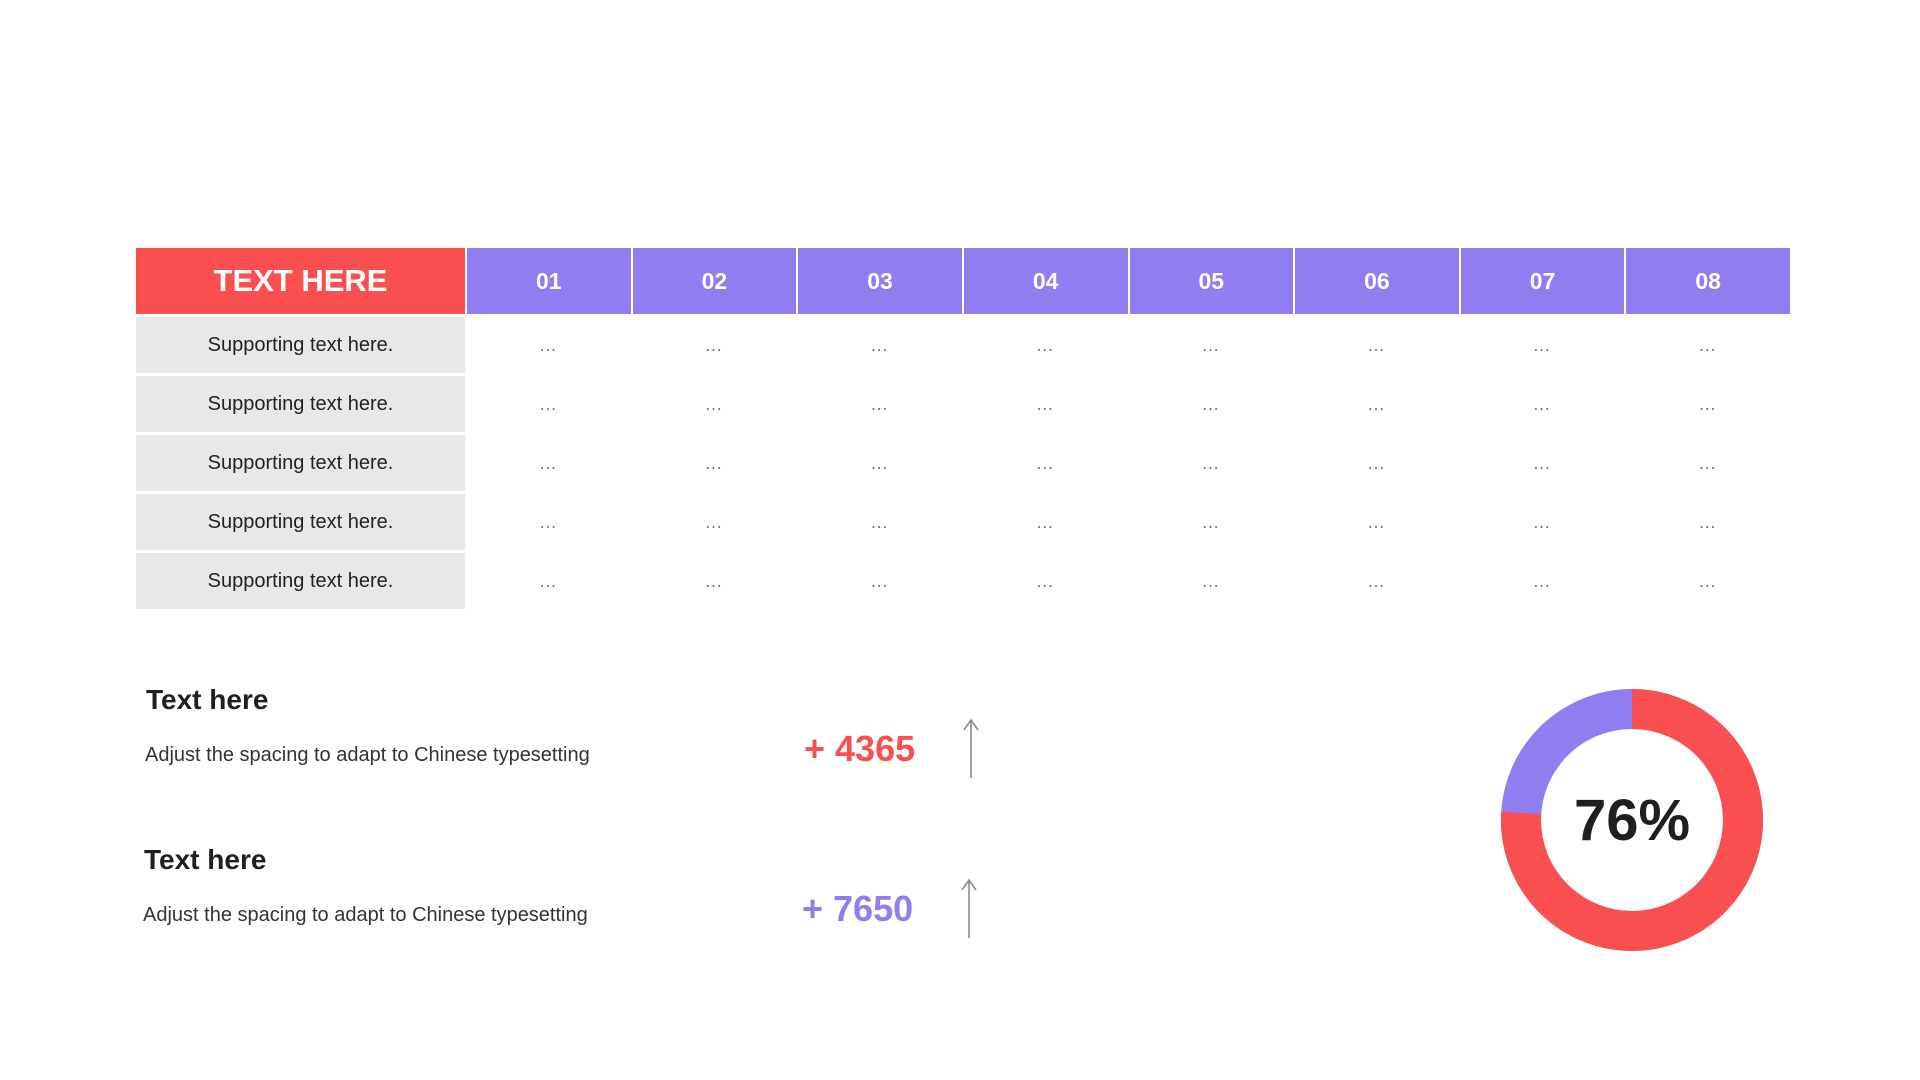  I want to click on donut-percent-label: 76%, so click(1632, 820).